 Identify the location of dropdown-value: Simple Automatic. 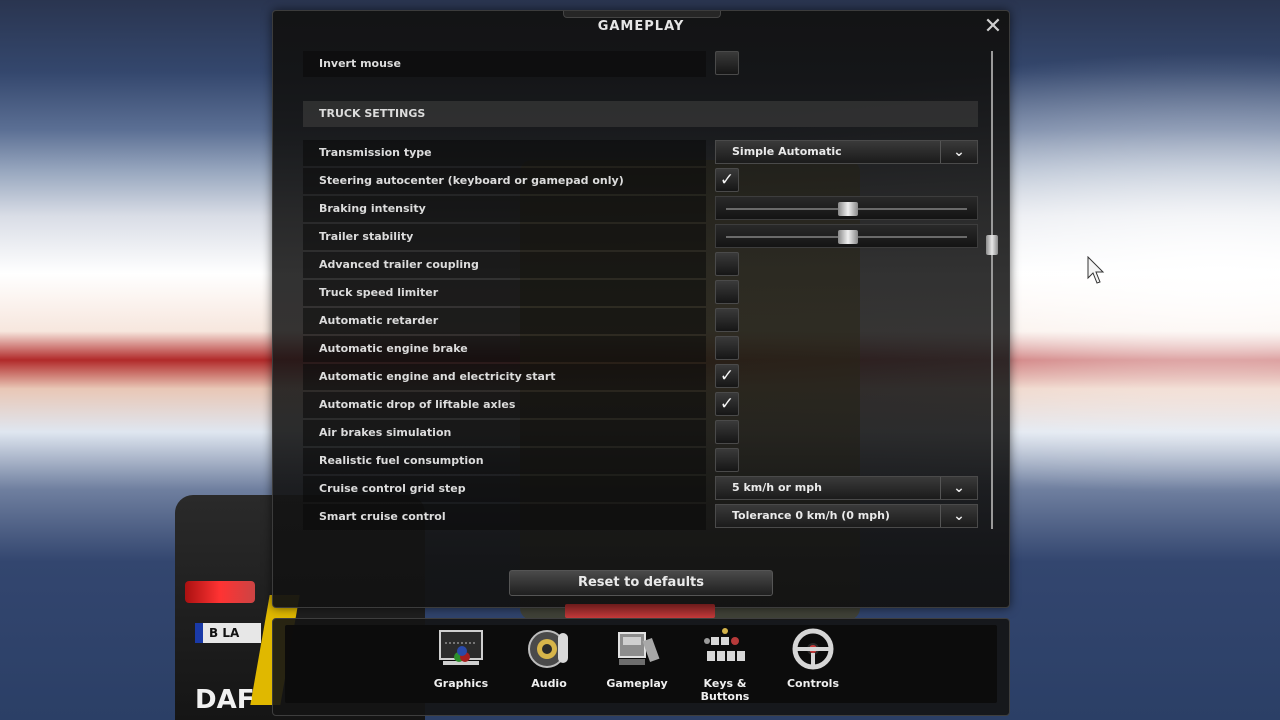
(787, 151).